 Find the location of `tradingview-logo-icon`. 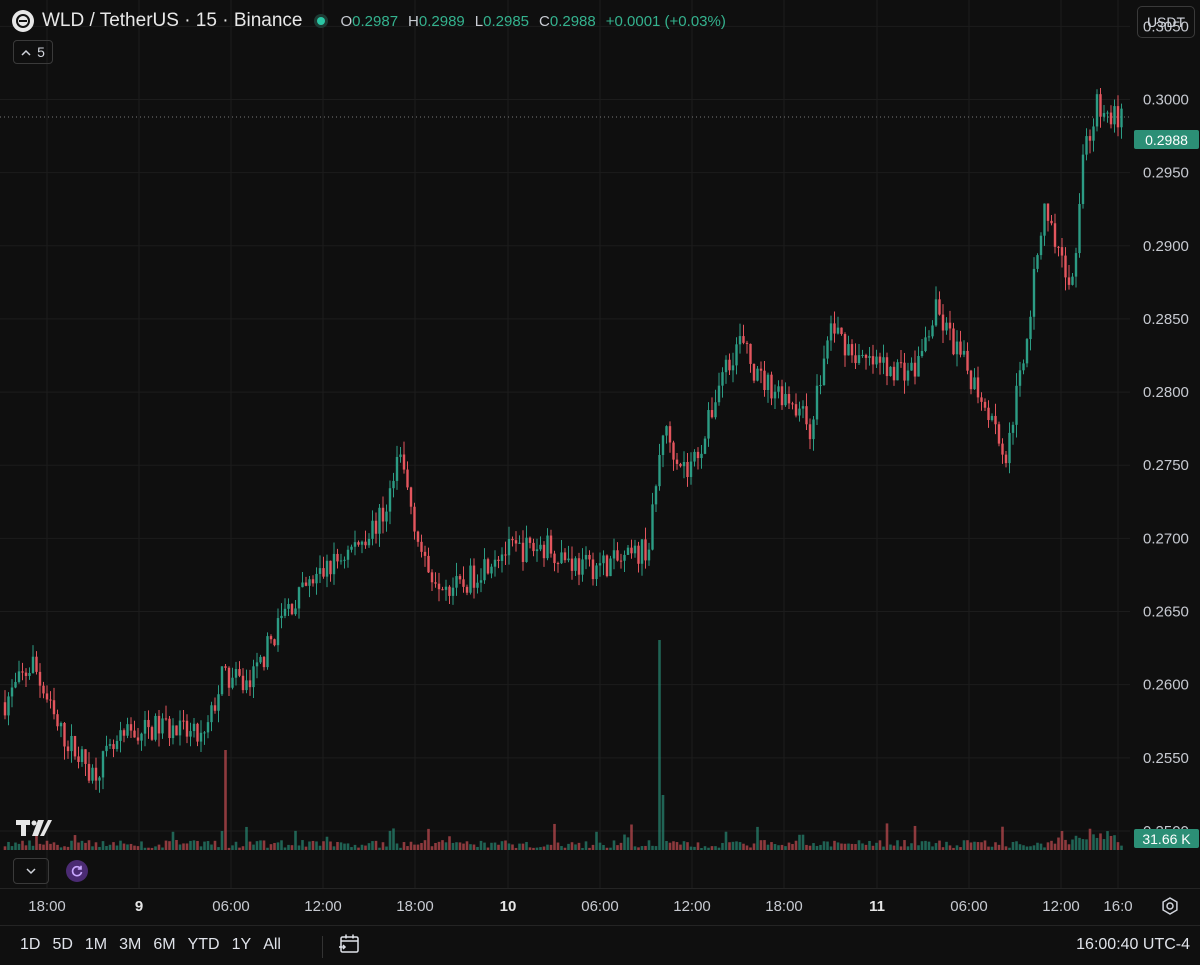

tradingview-logo-icon is located at coordinates (34, 829).